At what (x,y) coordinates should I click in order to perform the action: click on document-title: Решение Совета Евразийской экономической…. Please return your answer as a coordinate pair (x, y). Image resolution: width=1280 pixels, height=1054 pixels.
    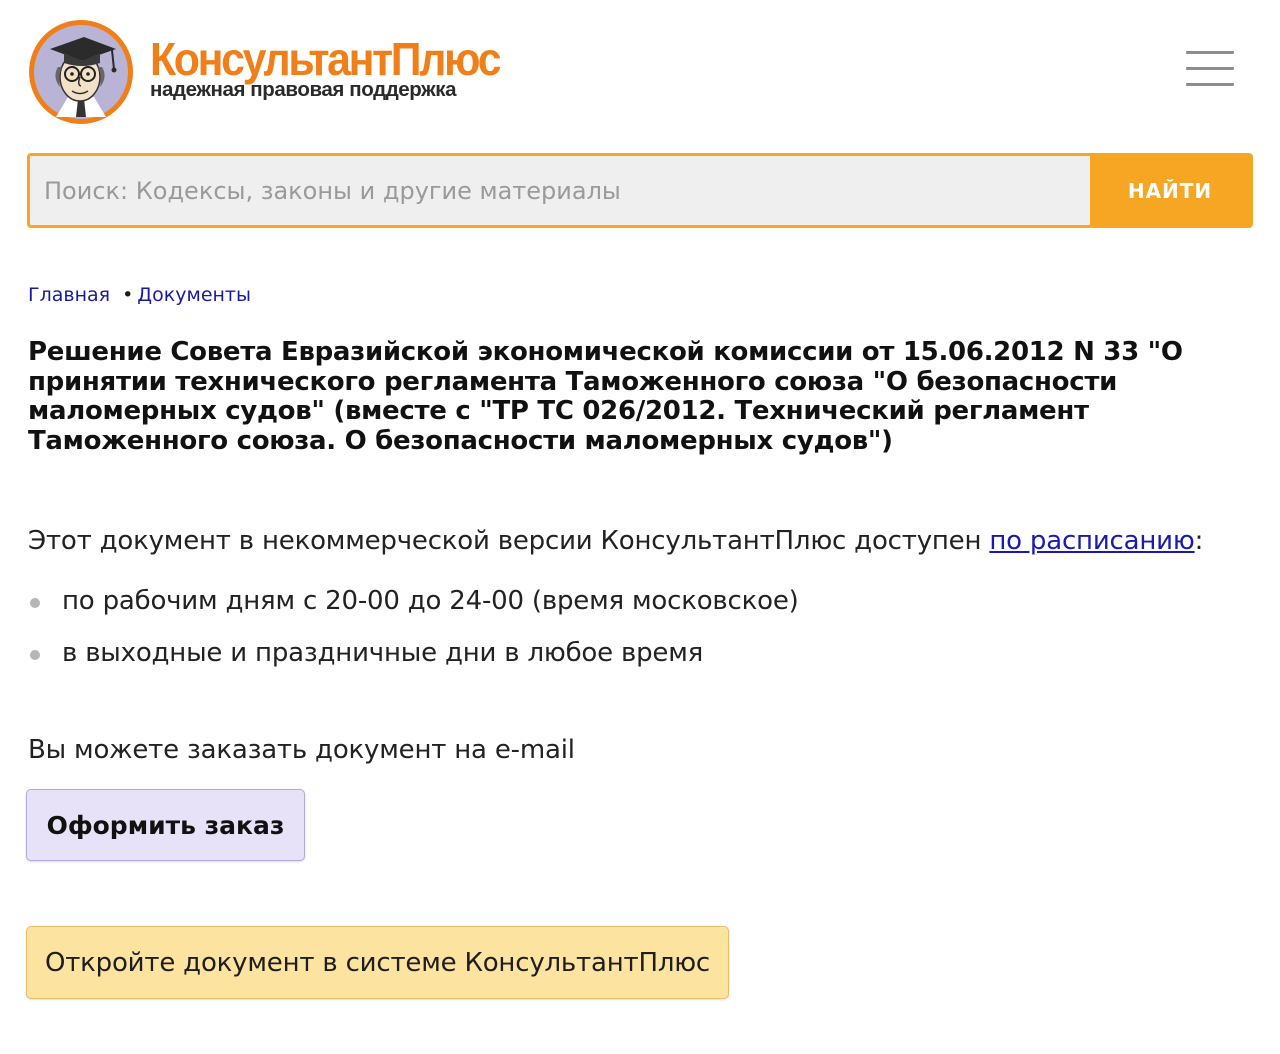
    Looking at the image, I should click on (605, 396).